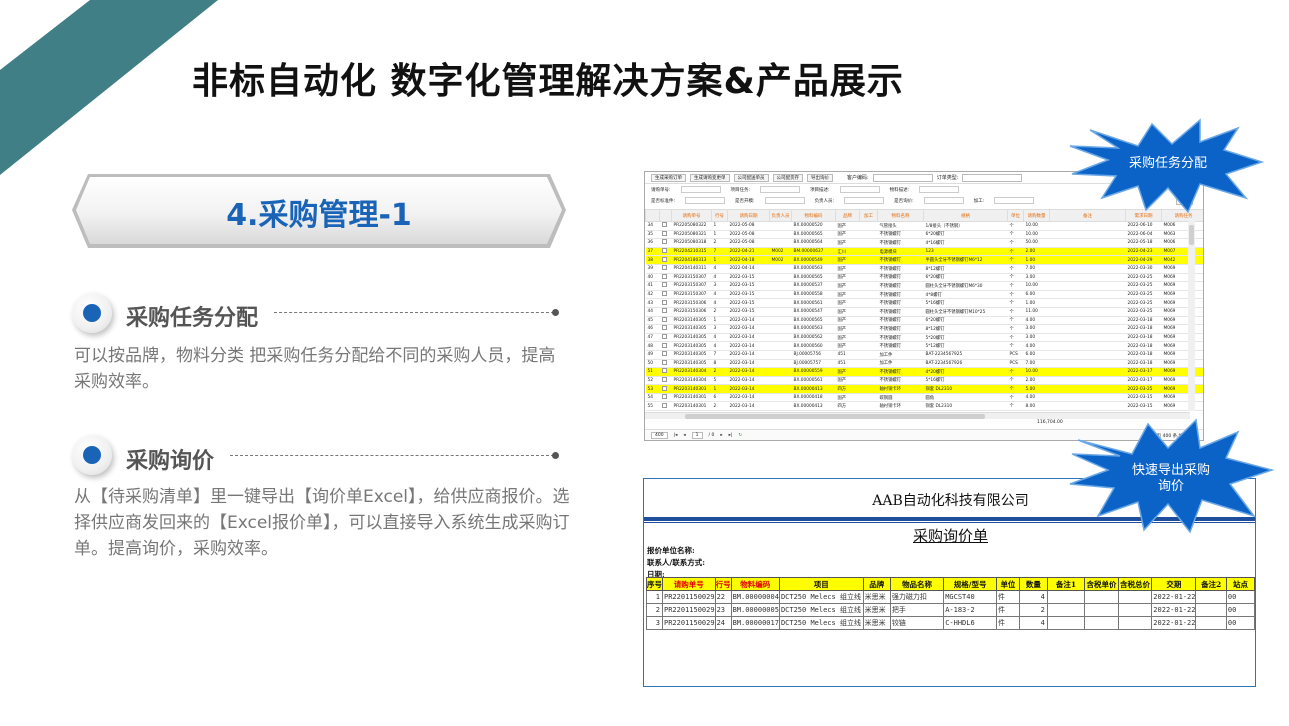  What do you see at coordinates (719, 215) in the screenshot?
I see `erp-column-header: 行号` at bounding box center [719, 215].